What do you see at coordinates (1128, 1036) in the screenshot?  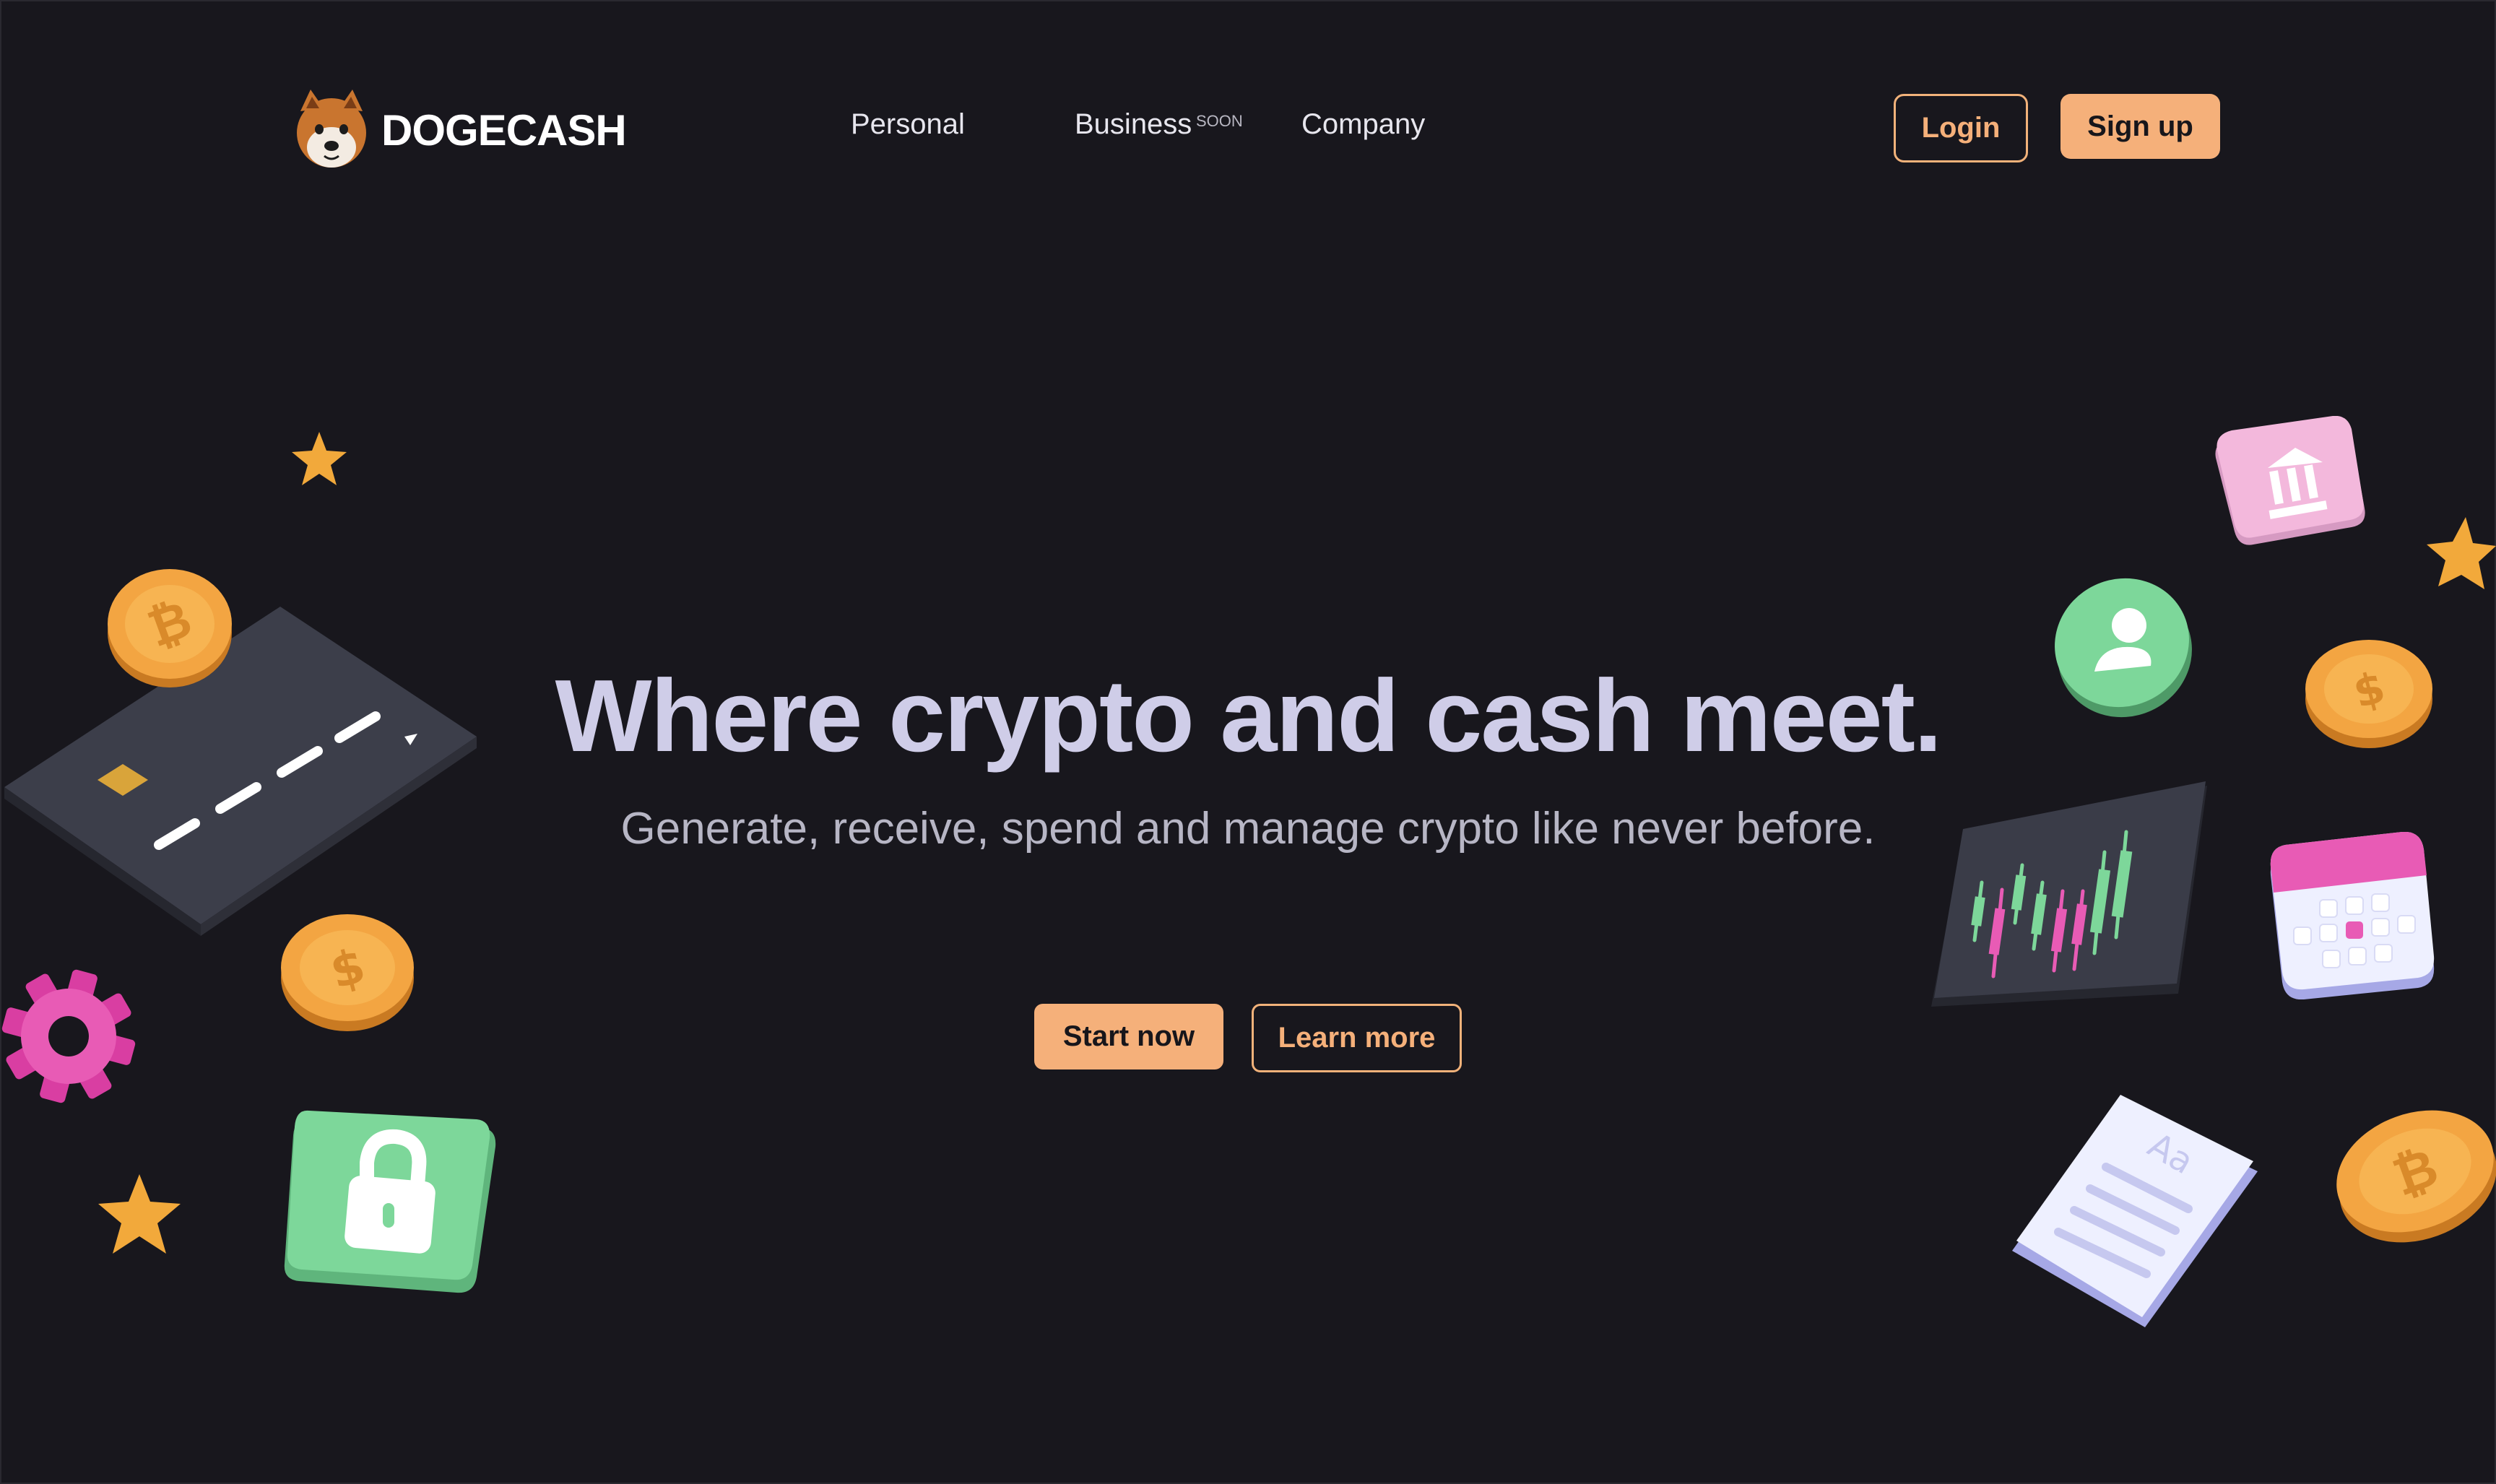 I see `start-now-button: Start now` at bounding box center [1128, 1036].